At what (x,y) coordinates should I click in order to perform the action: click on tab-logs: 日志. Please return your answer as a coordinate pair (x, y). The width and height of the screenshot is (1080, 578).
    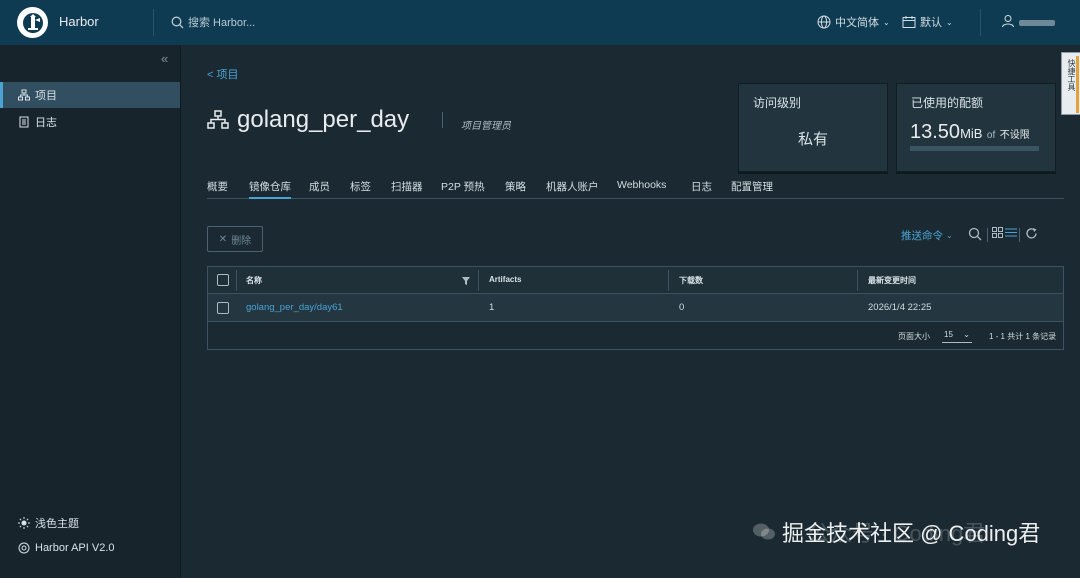
    Looking at the image, I should click on (701, 189).